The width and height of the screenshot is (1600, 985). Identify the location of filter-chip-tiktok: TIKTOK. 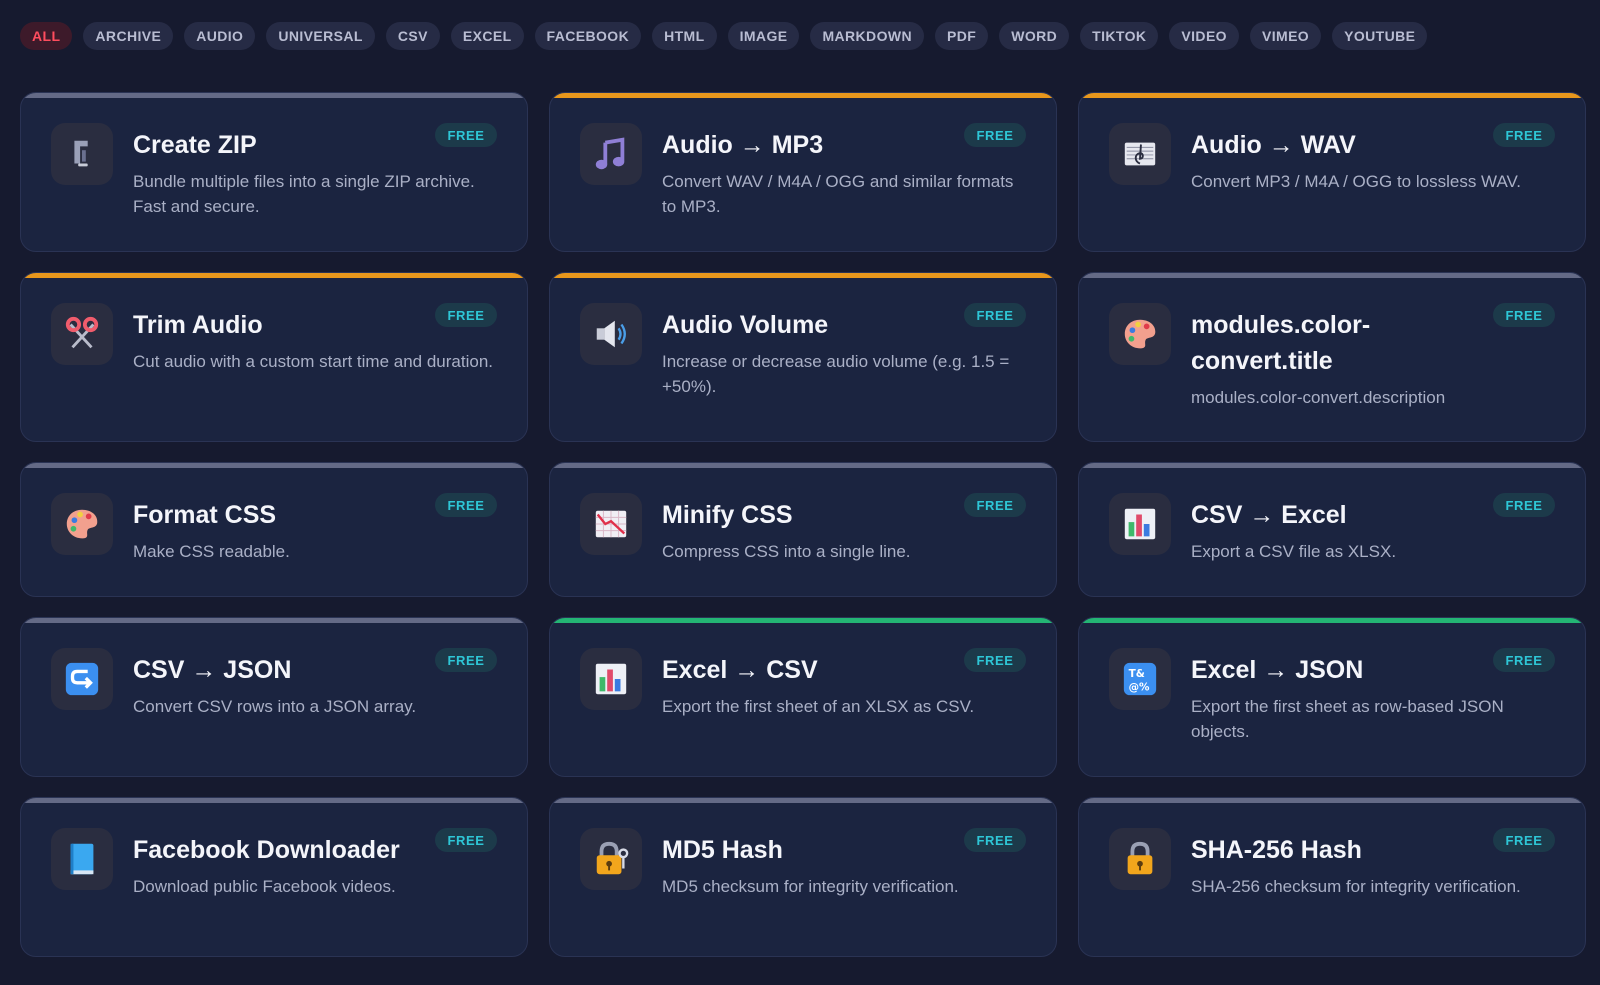
(1119, 36).